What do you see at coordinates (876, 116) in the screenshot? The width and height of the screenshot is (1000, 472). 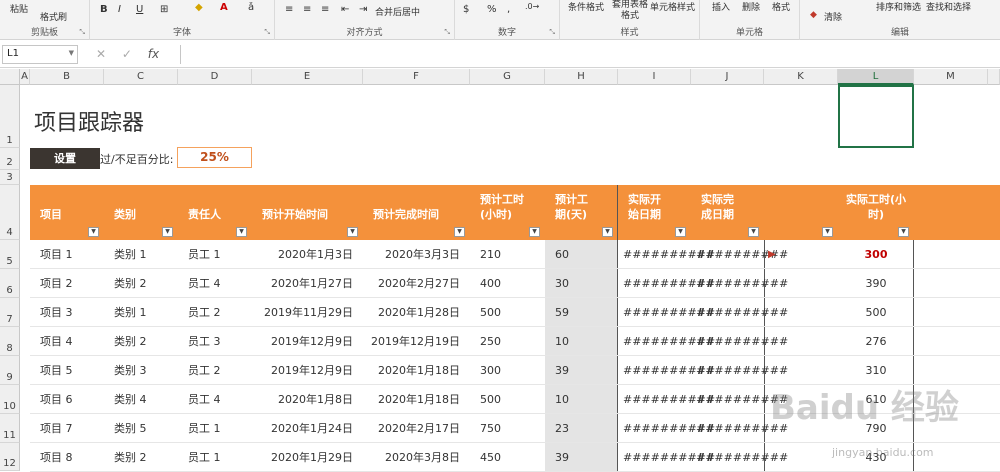 I see `selected-cell-l1` at bounding box center [876, 116].